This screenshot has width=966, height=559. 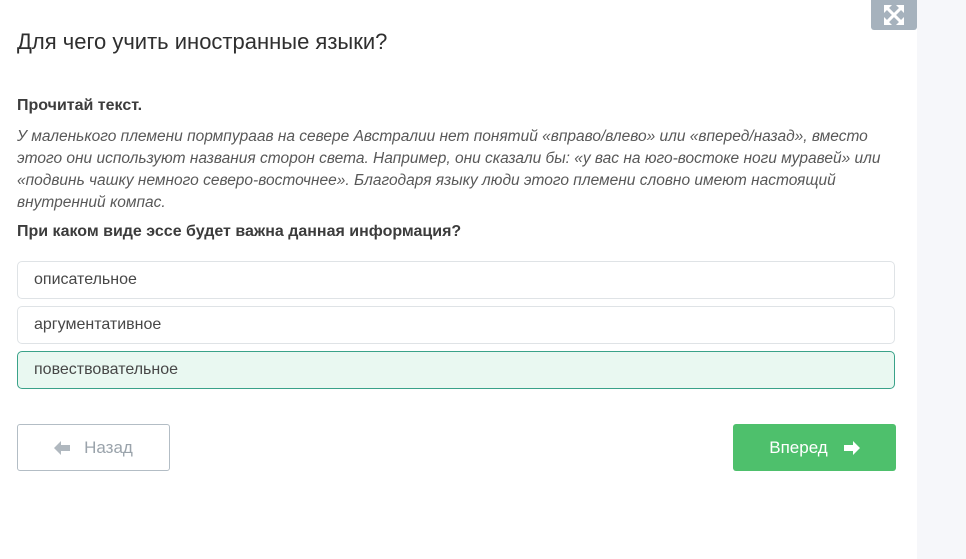 I want to click on next-button-label: Вперед, so click(x=798, y=447).